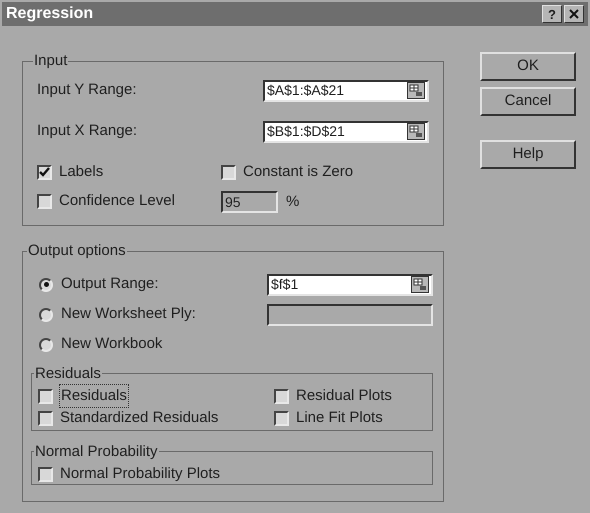 This screenshot has height=513, width=590. I want to click on group-label: Output options, so click(77, 251).